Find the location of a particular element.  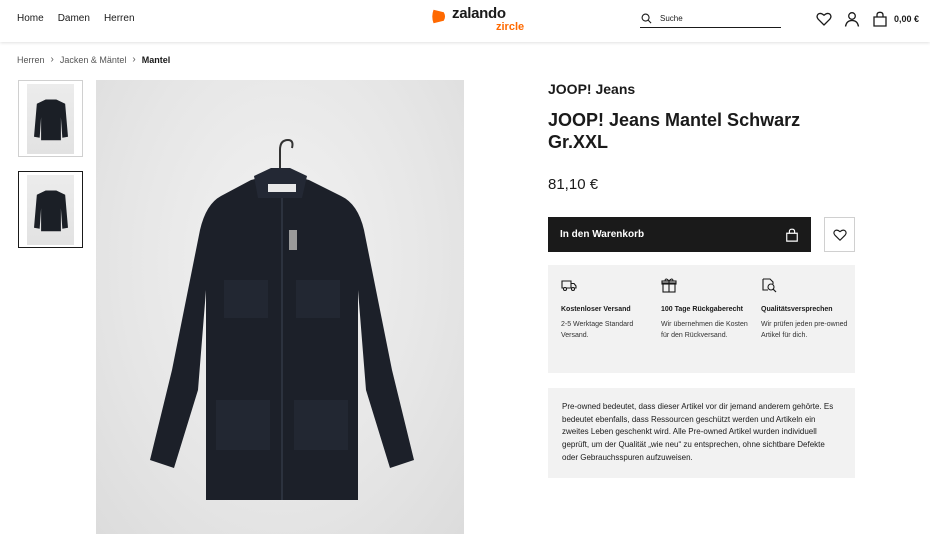

search-icon is located at coordinates (646, 18).